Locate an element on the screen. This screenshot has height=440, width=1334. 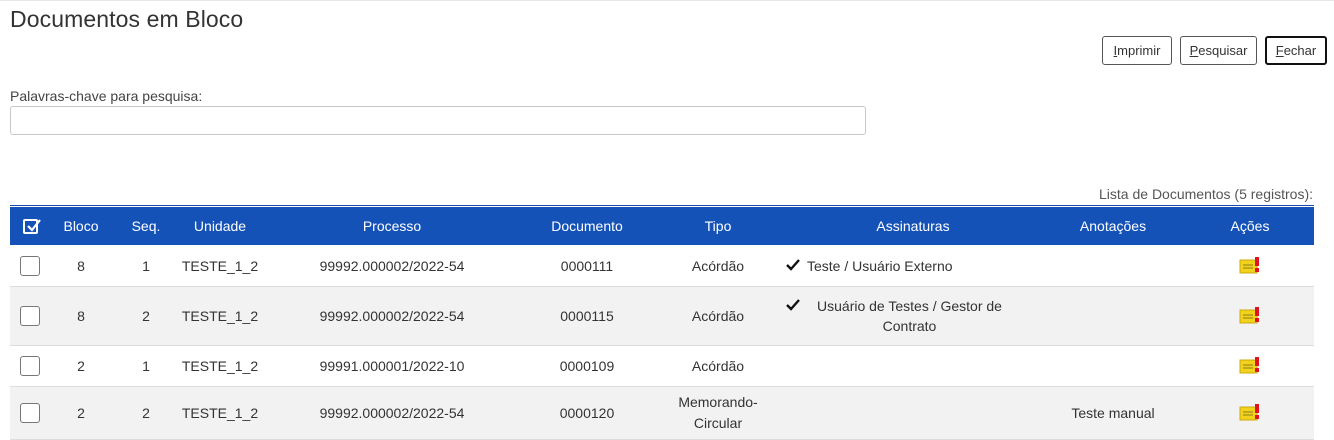
caption-divider is located at coordinates (662, 205).